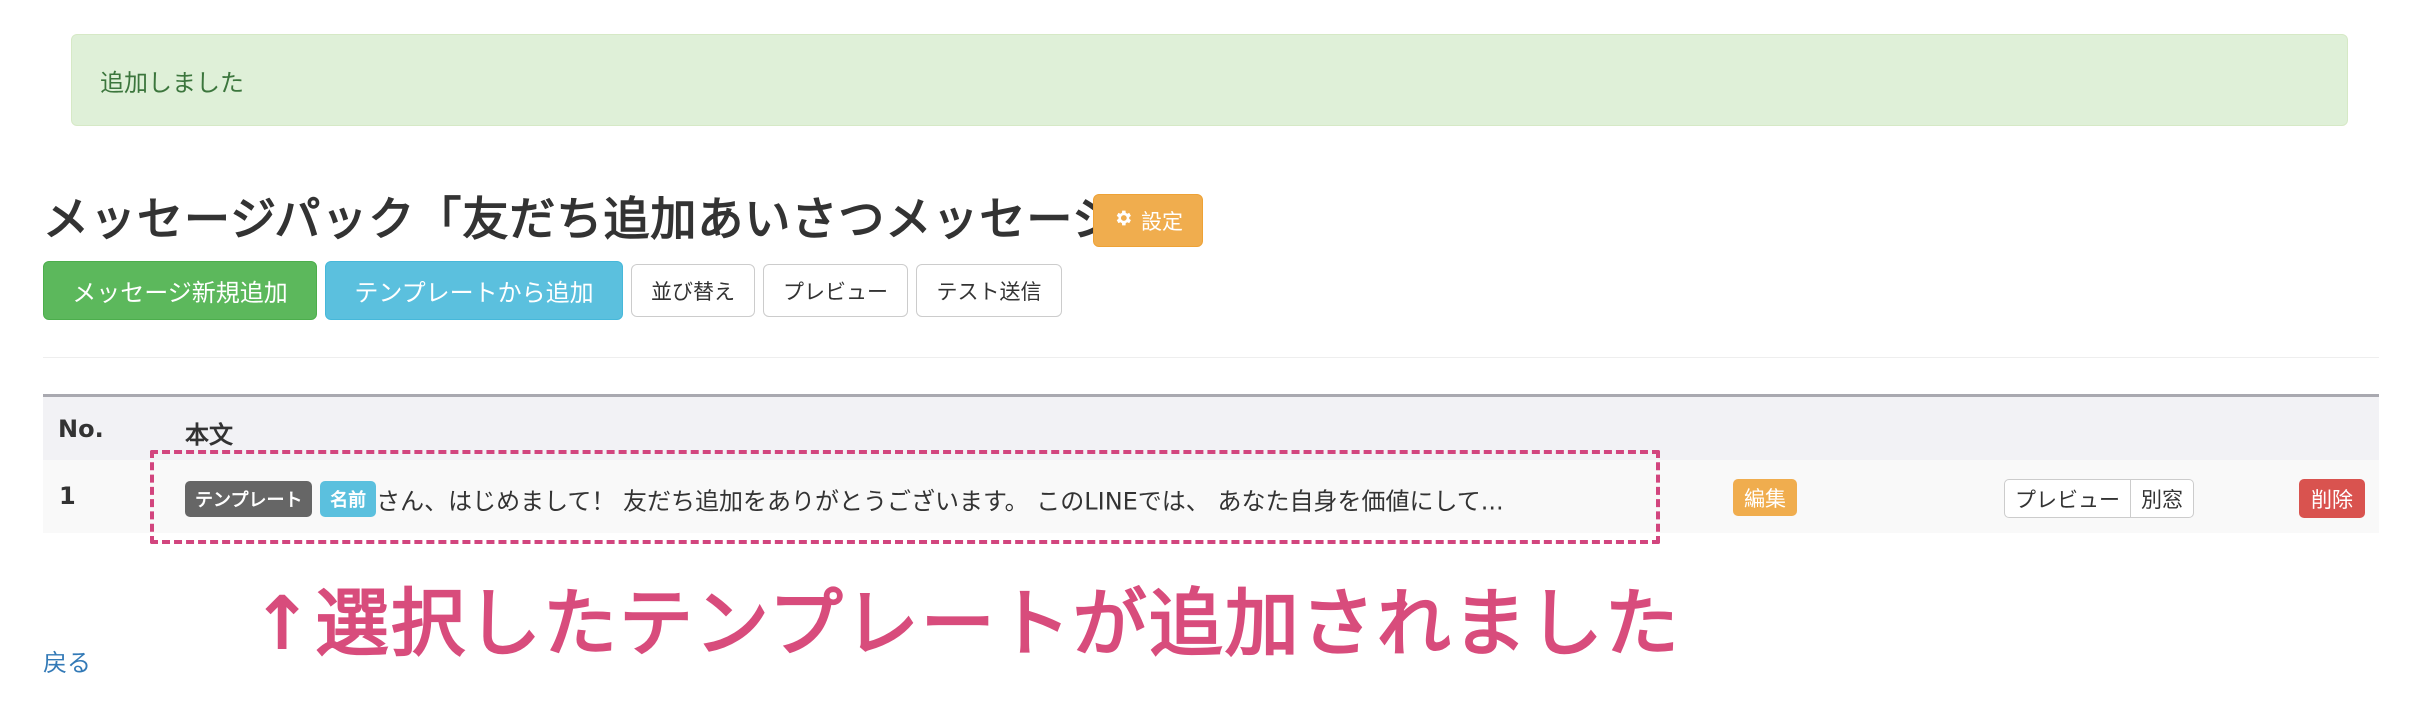 The image size is (2414, 726). What do you see at coordinates (966, 624) in the screenshot?
I see `annotation-text: ↑選択したテンプレートが追加されました` at bounding box center [966, 624].